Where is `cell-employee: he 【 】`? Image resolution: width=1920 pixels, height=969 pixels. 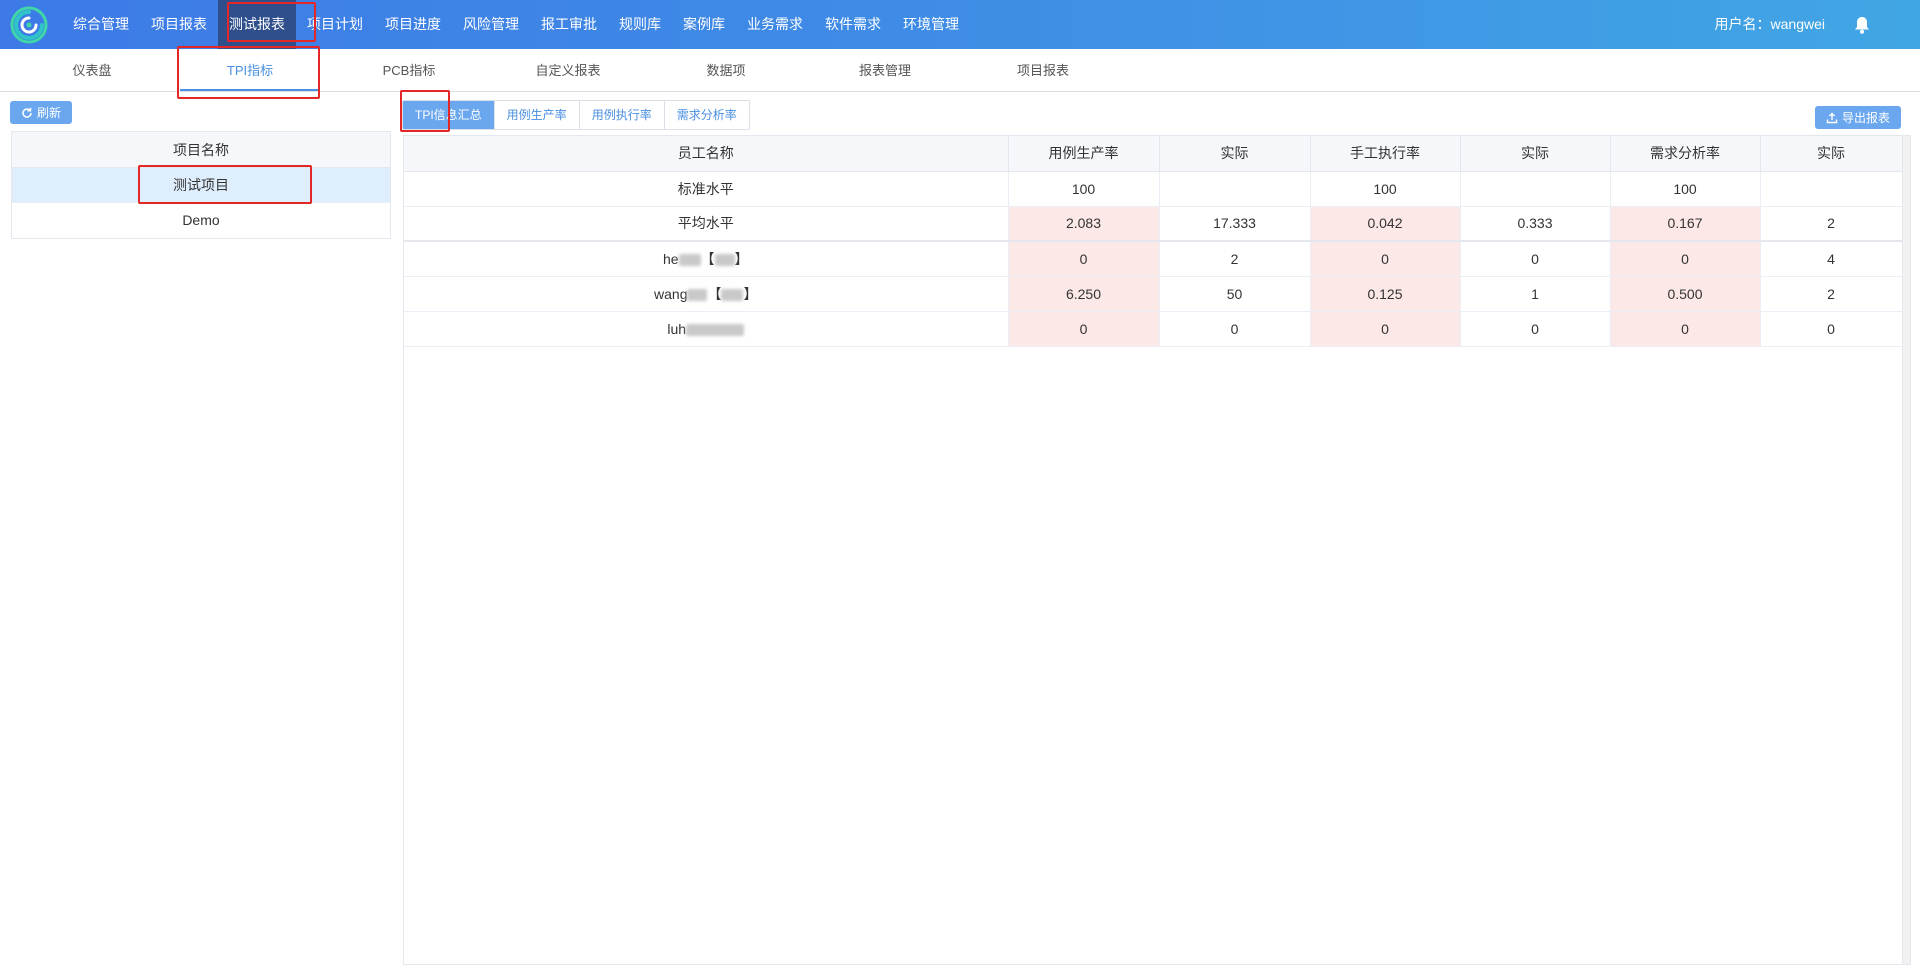 cell-employee: he 【 】 is located at coordinates (706, 259).